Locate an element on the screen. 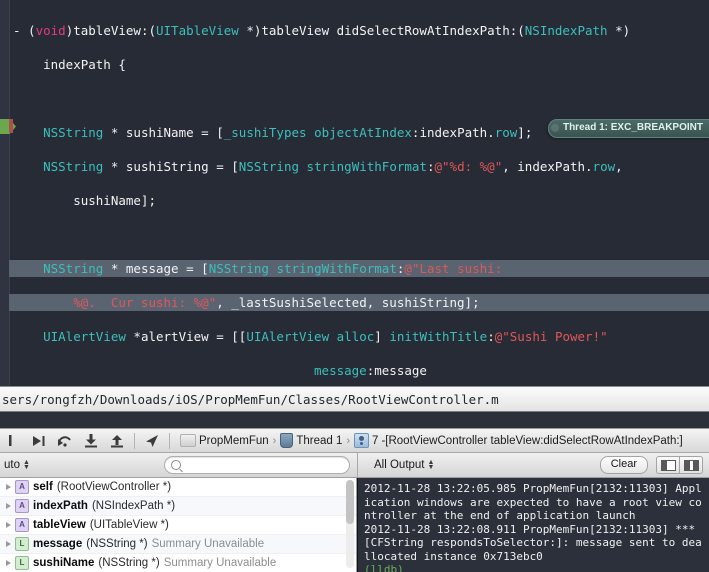 The width and height of the screenshot is (709, 572). show-console-pane-button is located at coordinates (691, 465).